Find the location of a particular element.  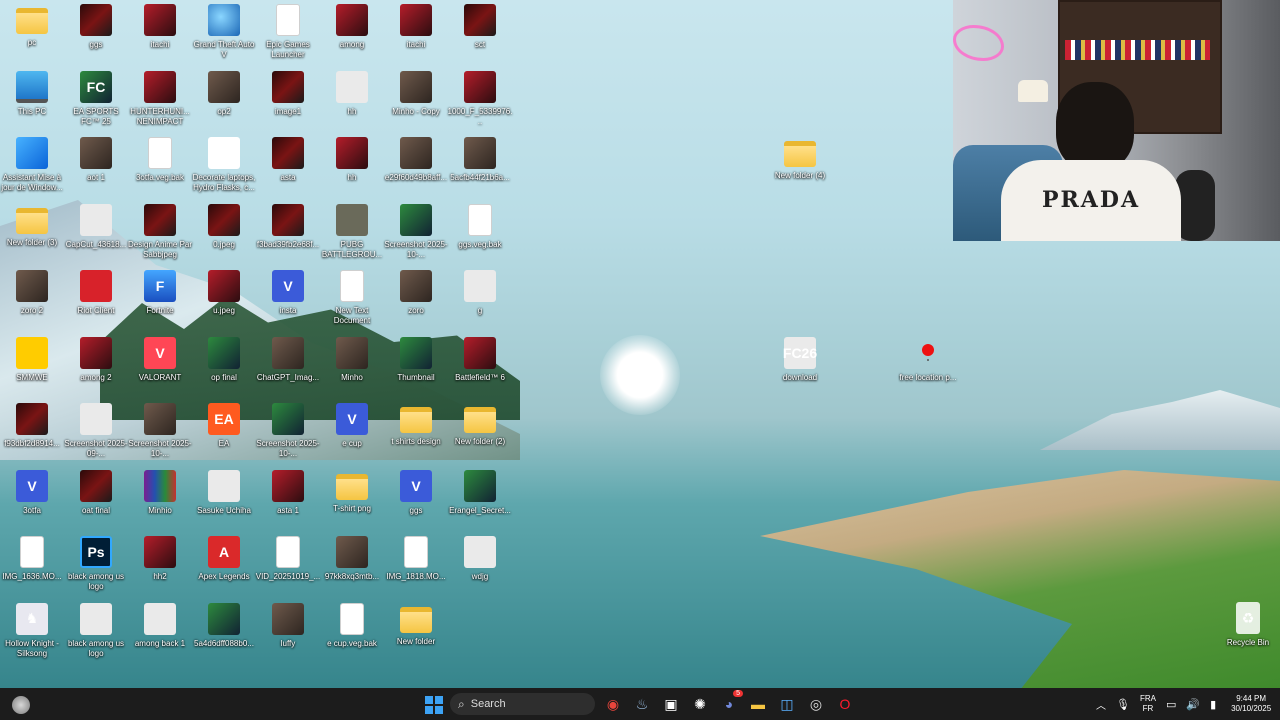

chrome-taskbar-button: ◉ is located at coordinates (613, 704).